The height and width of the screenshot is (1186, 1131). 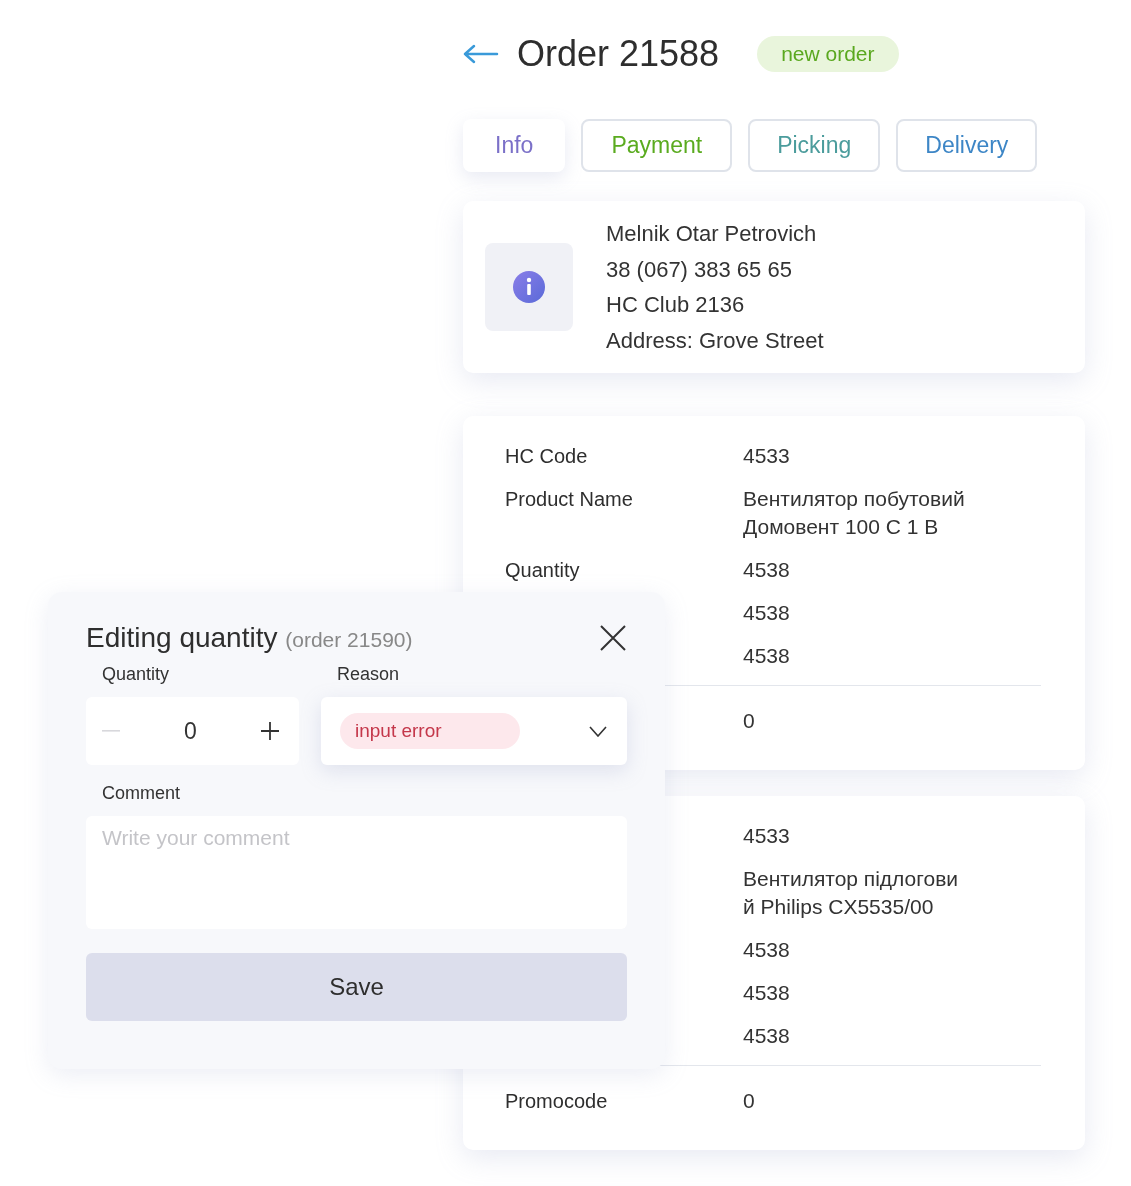 I want to click on customer-detail: Melnik Otar Petrovich, so click(x=712, y=234).